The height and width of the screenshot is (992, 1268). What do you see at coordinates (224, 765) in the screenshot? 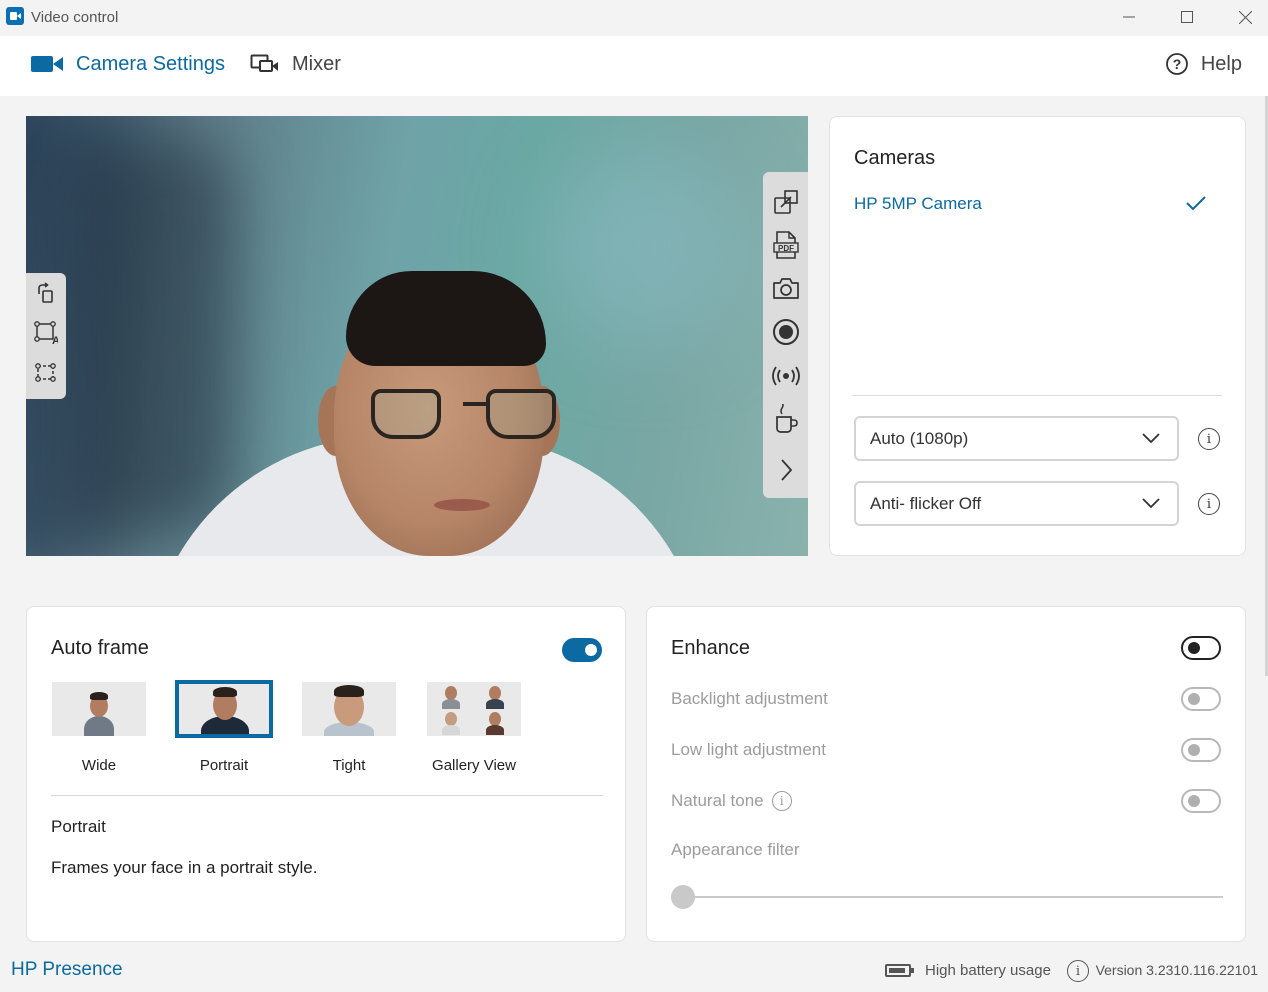
I see `option-portrait-label: Portrait` at bounding box center [224, 765].